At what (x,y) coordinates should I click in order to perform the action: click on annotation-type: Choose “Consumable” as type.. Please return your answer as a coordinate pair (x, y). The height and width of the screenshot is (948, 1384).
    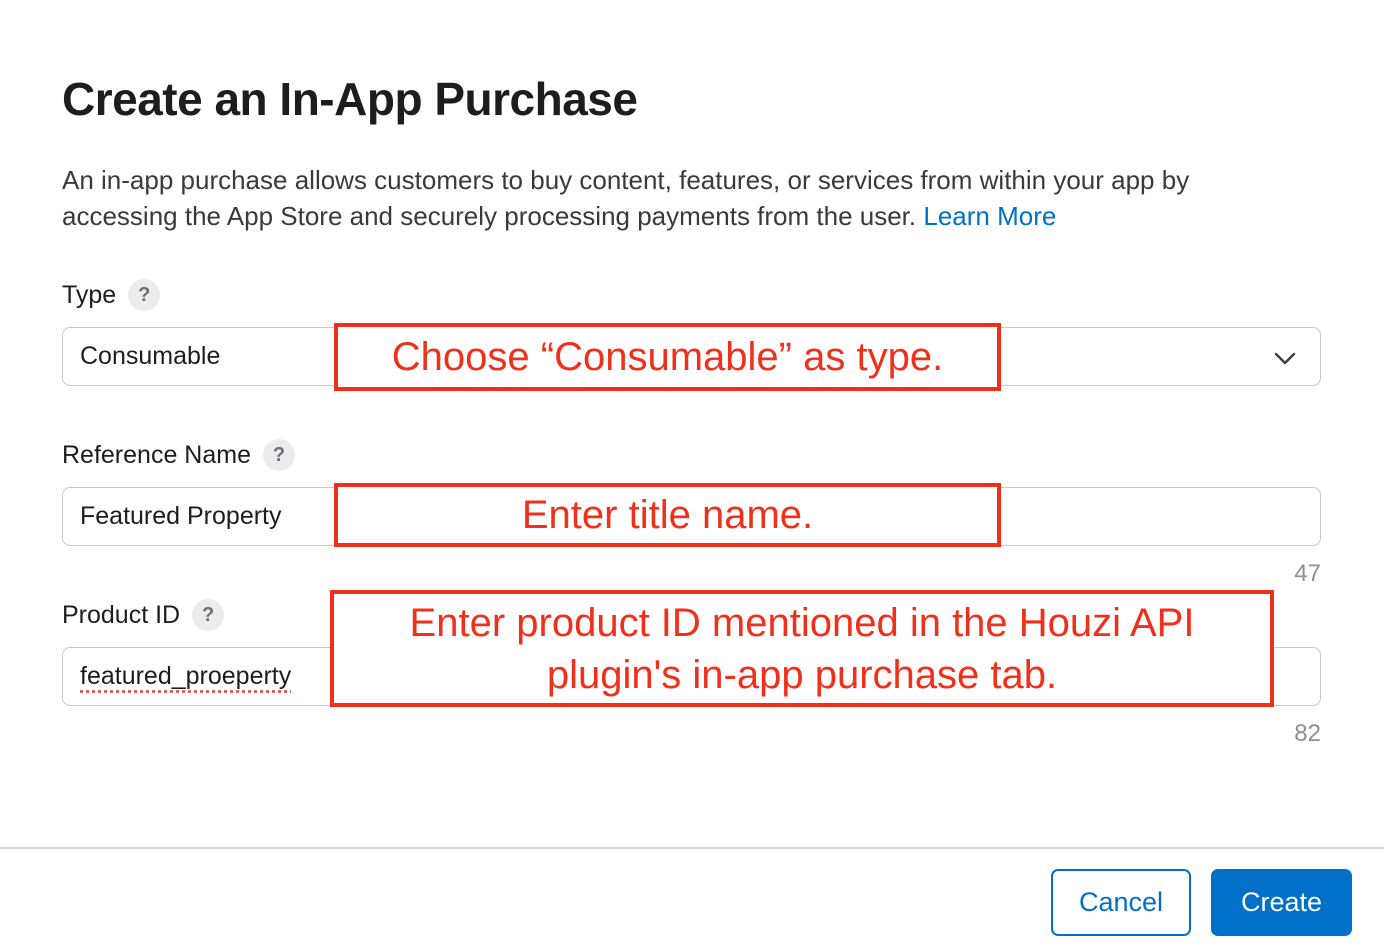
    Looking at the image, I should click on (667, 357).